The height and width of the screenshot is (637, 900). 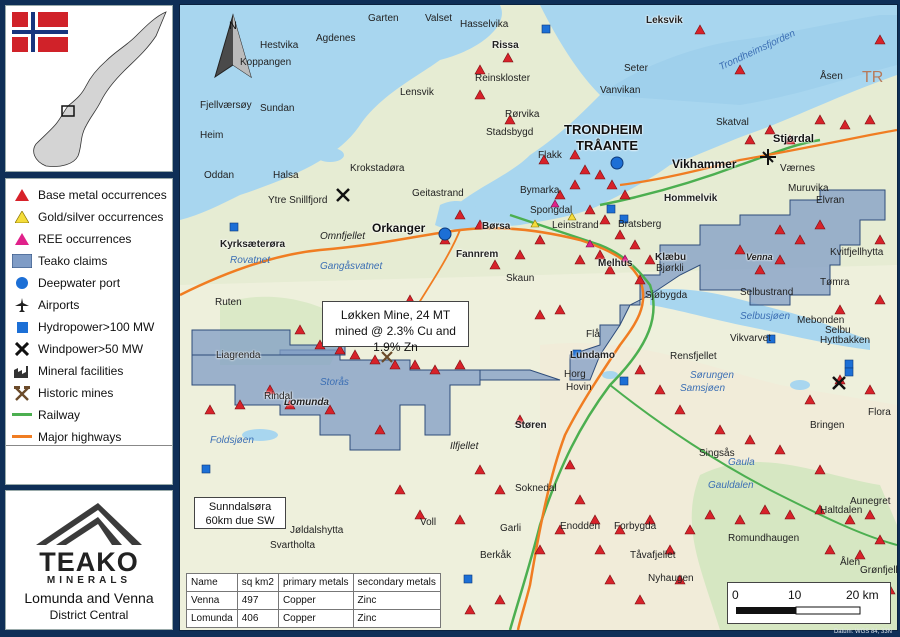 I want to click on label-fannrem: Fannrem, so click(x=477, y=254).